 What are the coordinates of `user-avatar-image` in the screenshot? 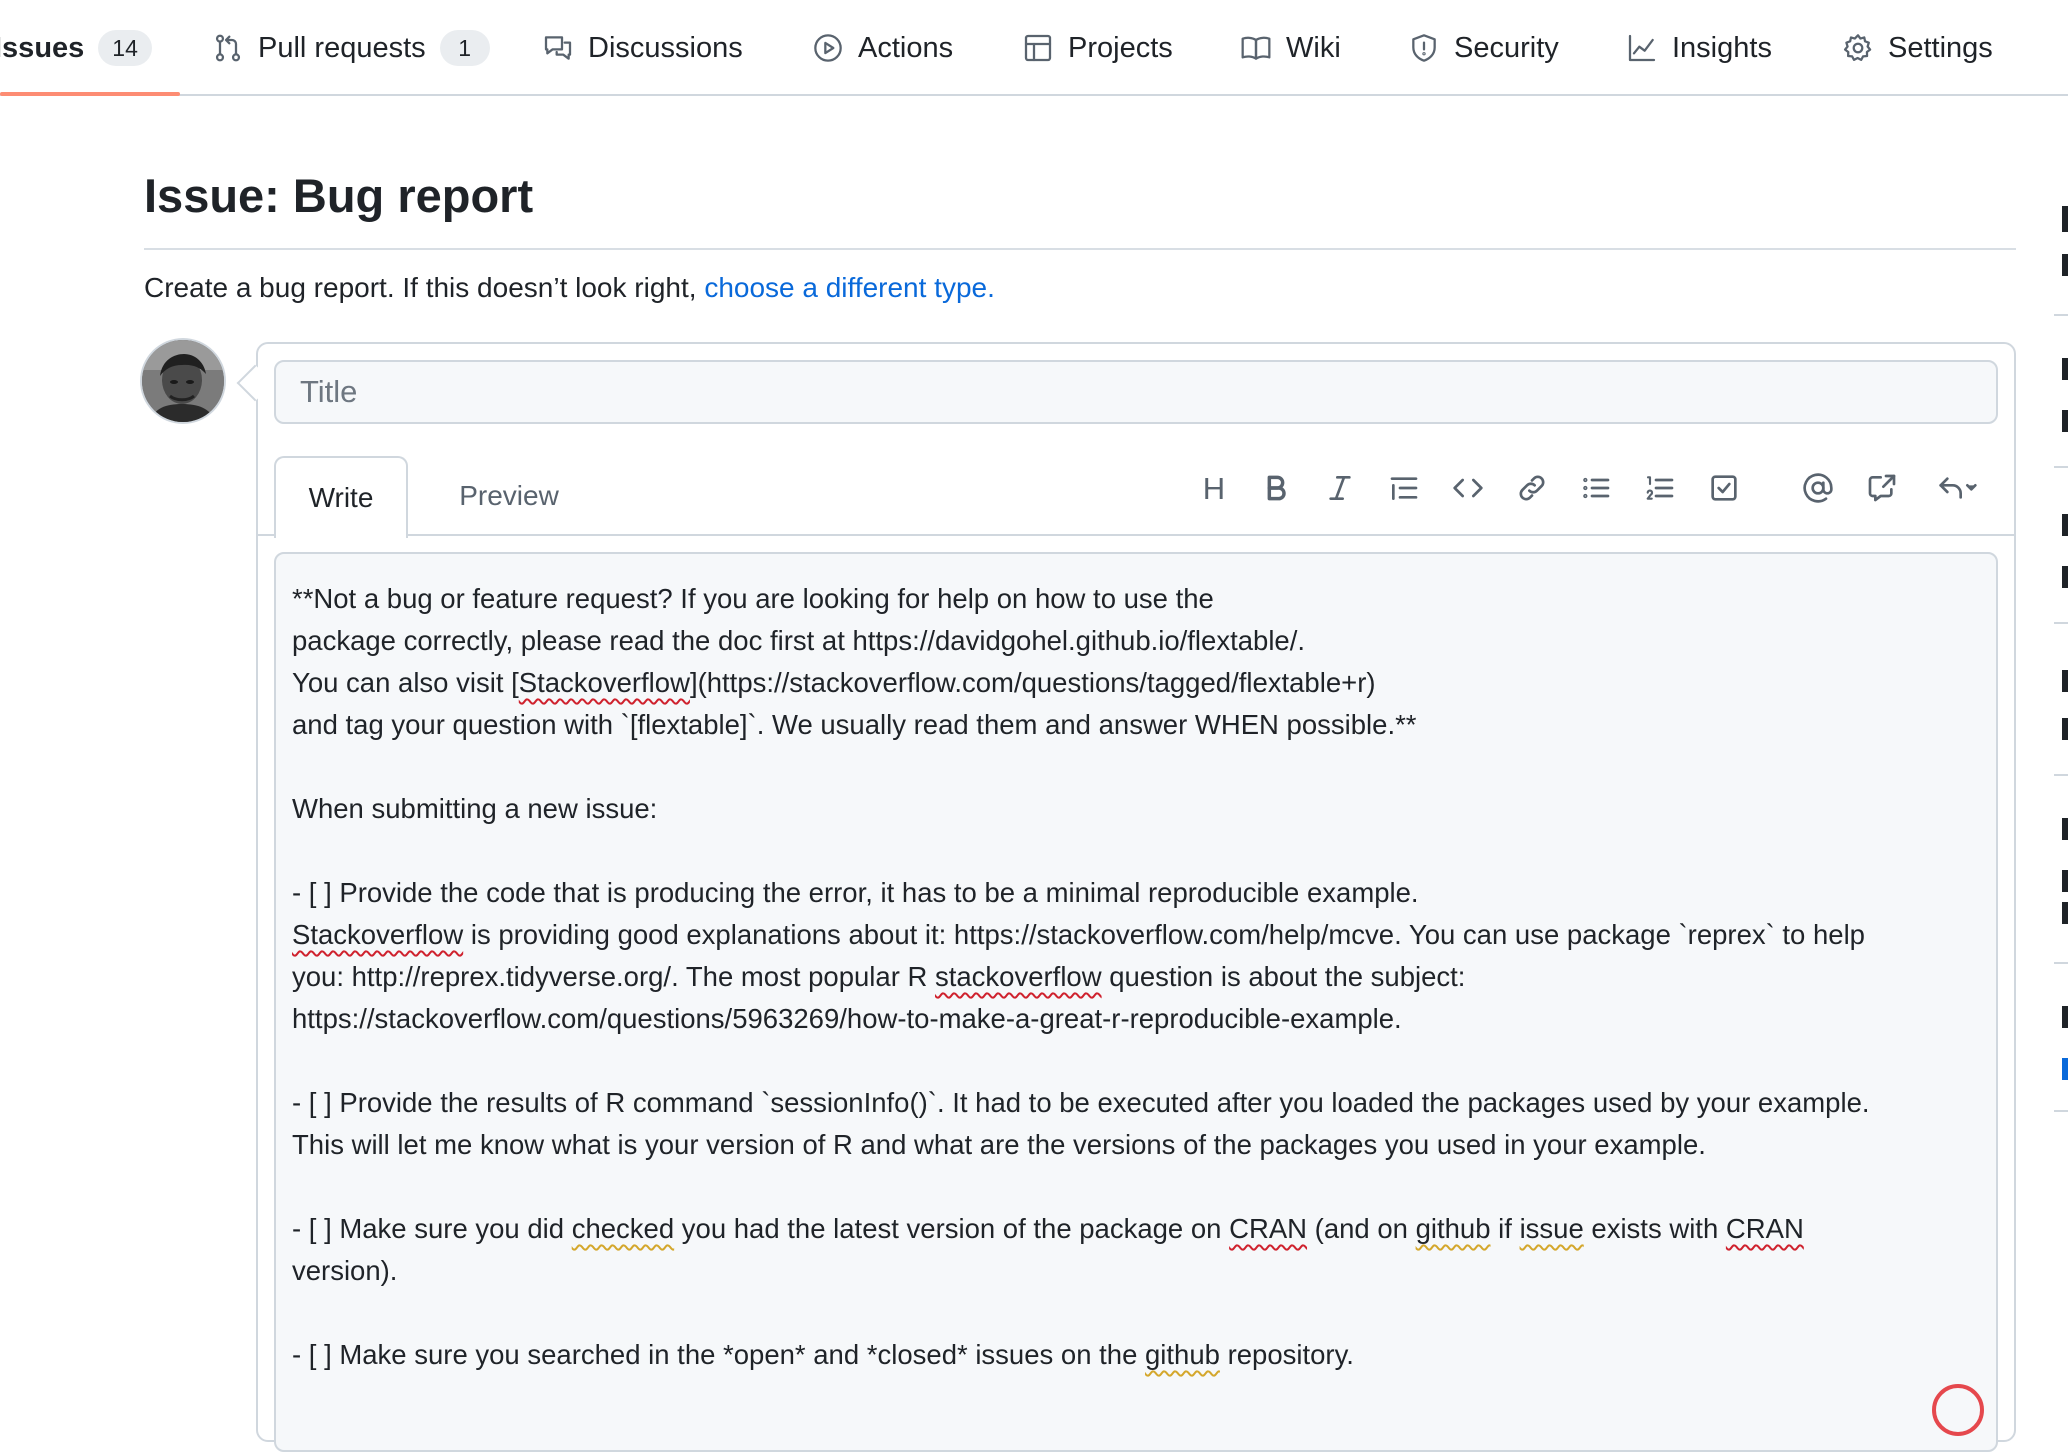 It's located at (183, 381).